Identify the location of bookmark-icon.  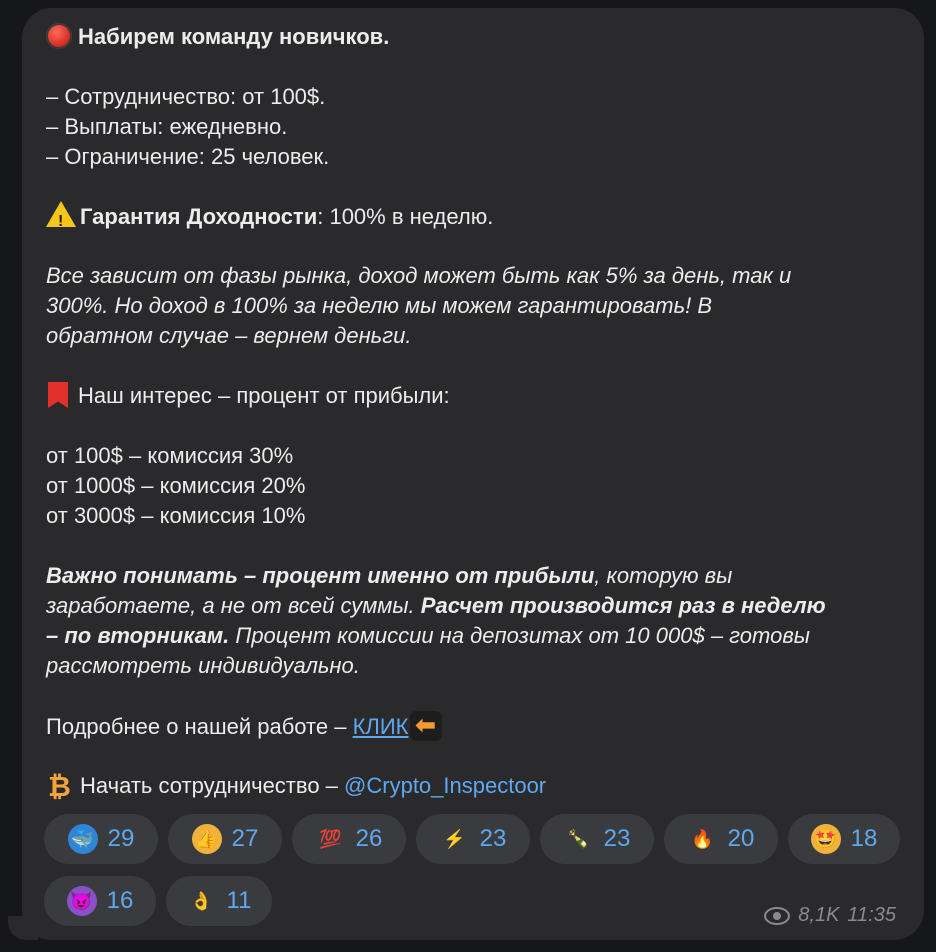
(58, 395).